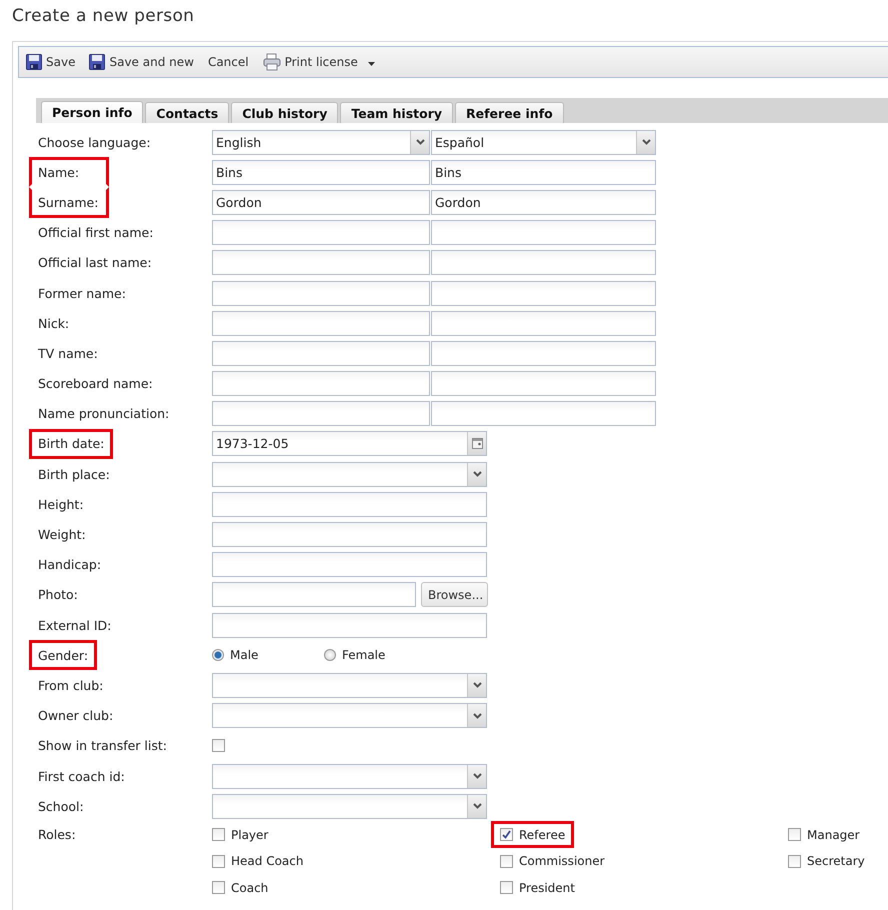 The height and width of the screenshot is (910, 888). What do you see at coordinates (562, 861) in the screenshot?
I see `checkbox-label: Commissioner` at bounding box center [562, 861].